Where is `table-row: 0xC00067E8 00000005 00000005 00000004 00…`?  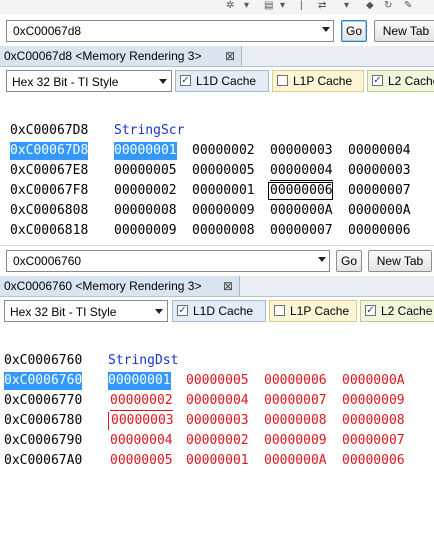 table-row: 0xC00067E8 00000005 00000005 00000004 00… is located at coordinates (222, 171).